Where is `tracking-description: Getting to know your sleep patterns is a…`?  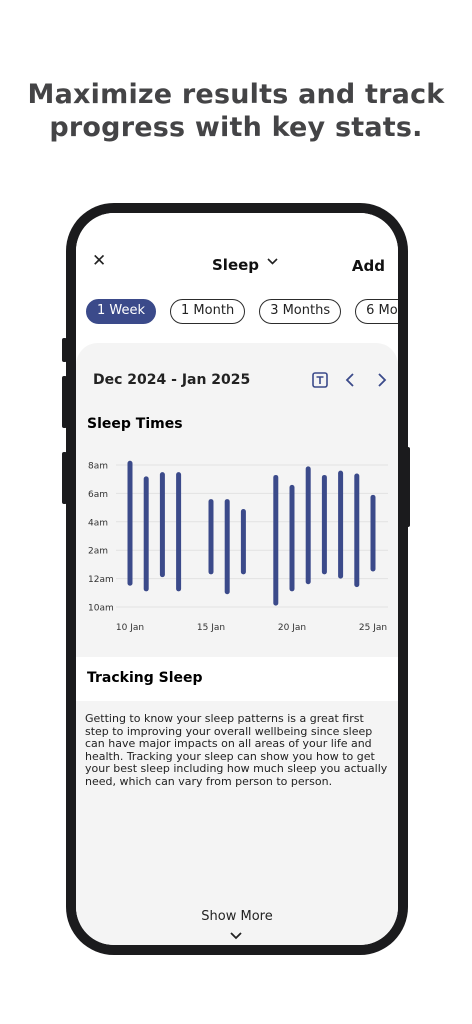
tracking-description: Getting to know your sleep patterns is a… is located at coordinates (236, 750).